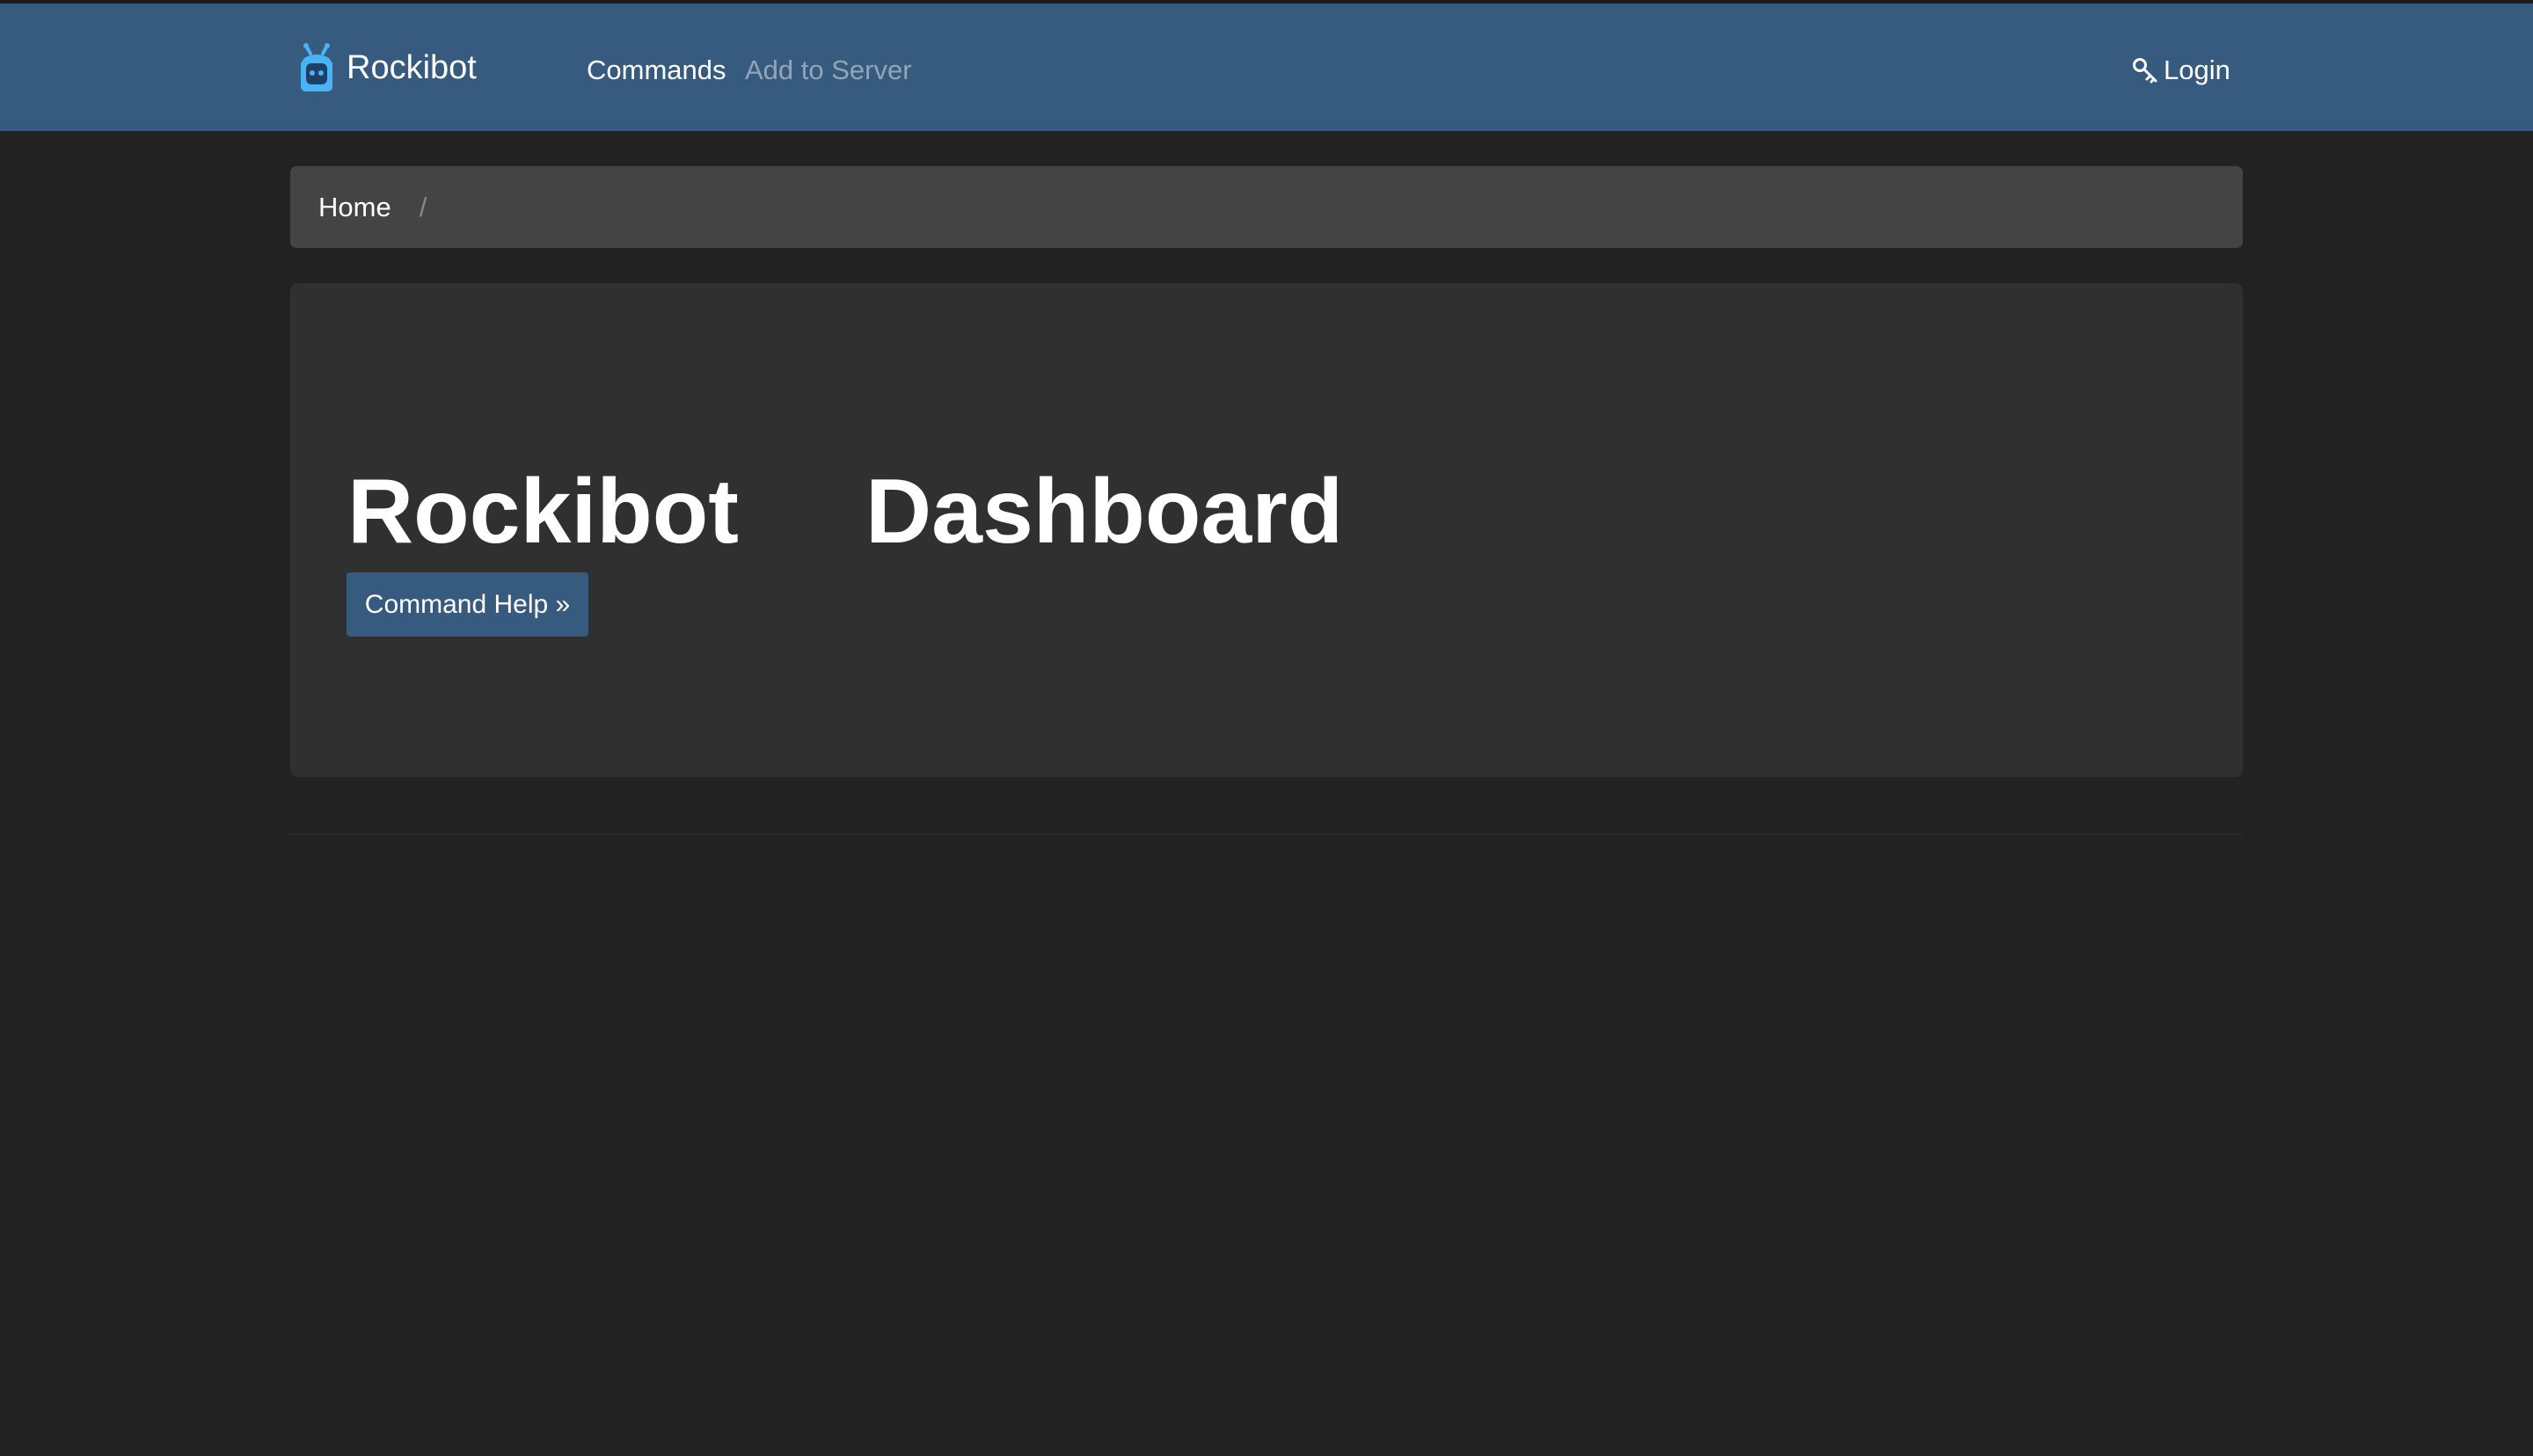 The height and width of the screenshot is (1456, 2533). What do you see at coordinates (412, 67) in the screenshot?
I see `brand-name: Rockibot` at bounding box center [412, 67].